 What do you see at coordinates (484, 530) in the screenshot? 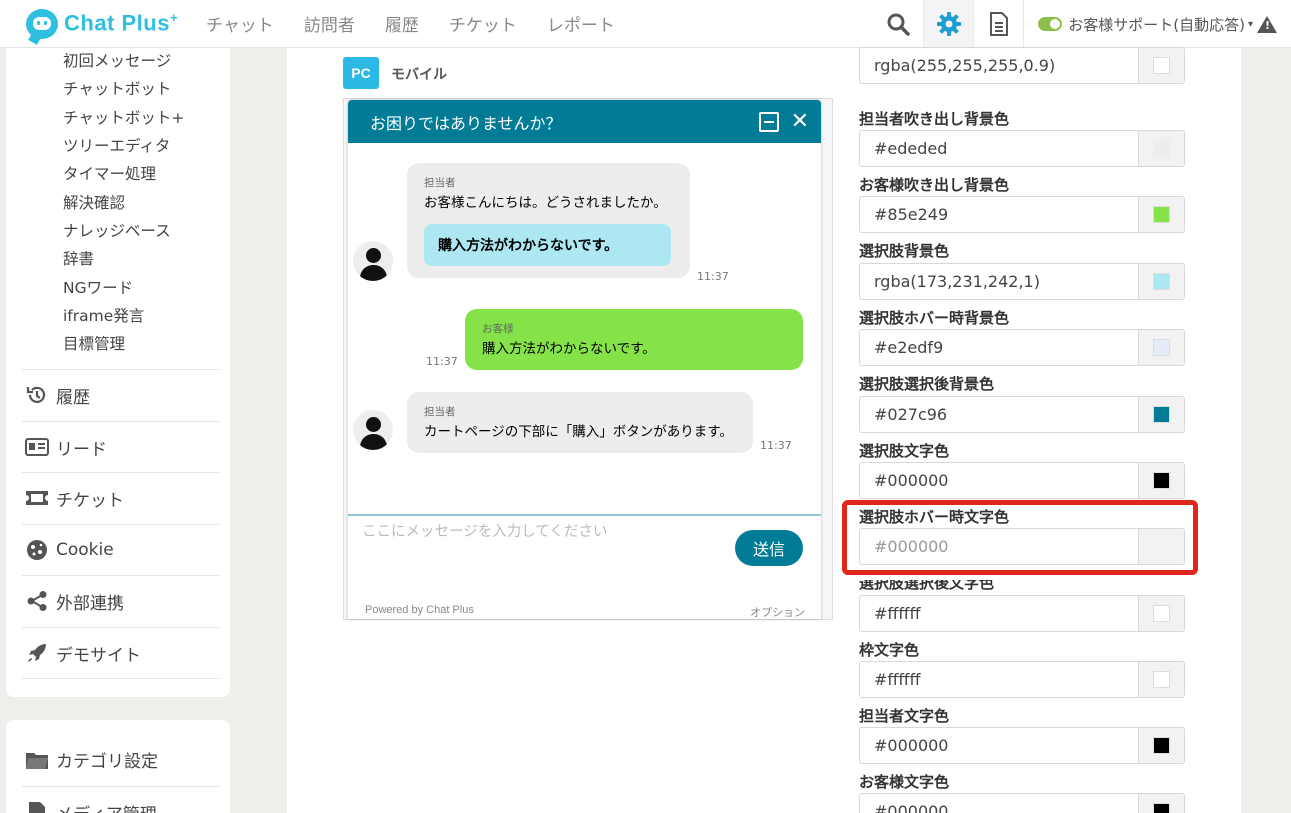
I see `message-input: ここにメッセージを入力してください` at bounding box center [484, 530].